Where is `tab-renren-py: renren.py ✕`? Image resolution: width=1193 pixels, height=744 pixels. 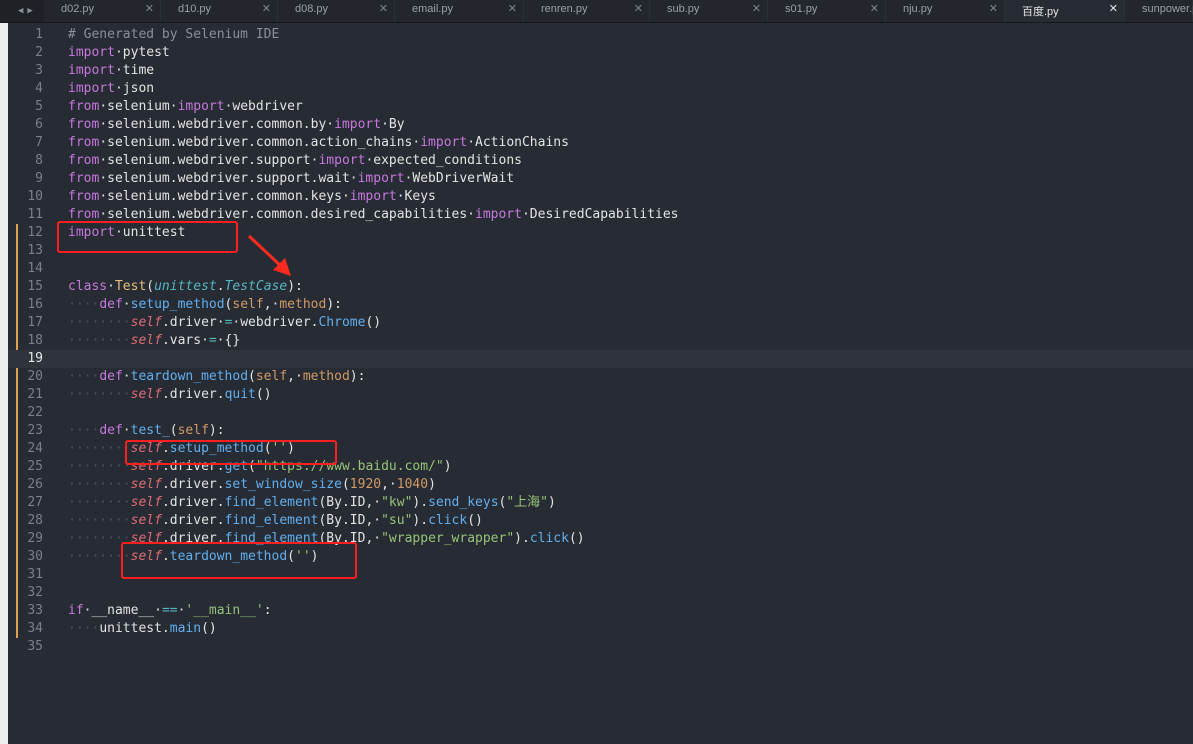
tab-renren-py: renren.py ✕ is located at coordinates (587, 11).